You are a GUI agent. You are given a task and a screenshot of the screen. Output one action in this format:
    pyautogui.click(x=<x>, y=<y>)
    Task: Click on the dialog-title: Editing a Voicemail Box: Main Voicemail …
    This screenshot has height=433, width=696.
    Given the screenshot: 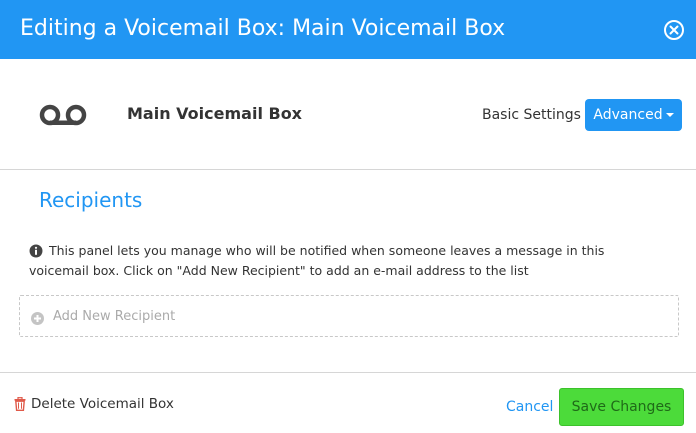 What is the action you would take?
    pyautogui.click(x=263, y=28)
    